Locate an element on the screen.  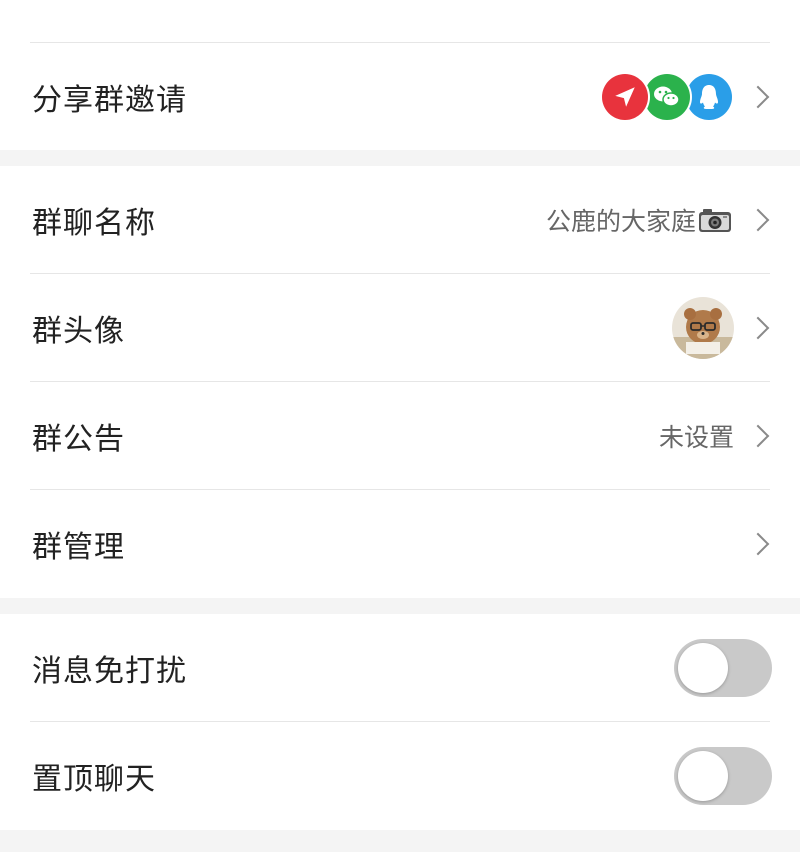
group-name-label: 群聊名称 is located at coordinates (94, 223).